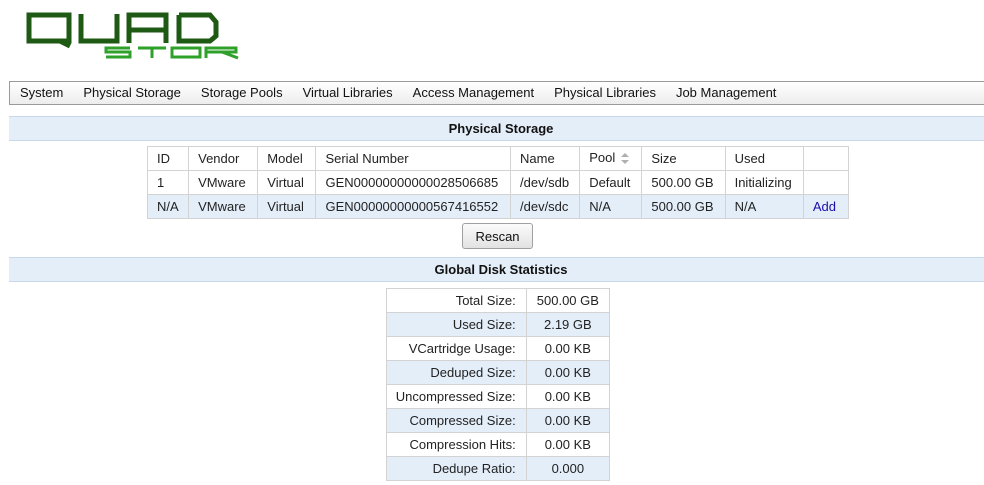 Image resolution: width=984 pixels, height=485 pixels. What do you see at coordinates (456, 348) in the screenshot?
I see `stat-label: VCartridge Usage:` at bounding box center [456, 348].